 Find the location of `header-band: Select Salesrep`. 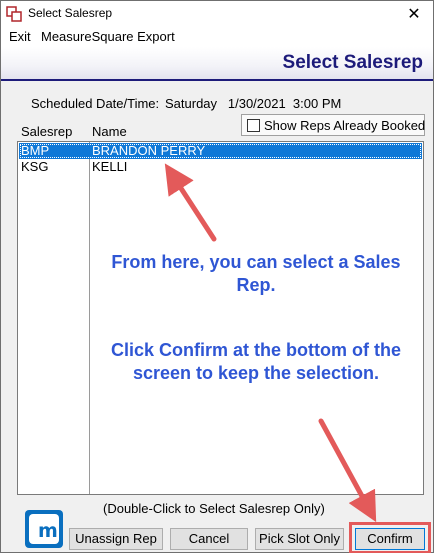

header-band: Select Salesrep is located at coordinates (217, 64).